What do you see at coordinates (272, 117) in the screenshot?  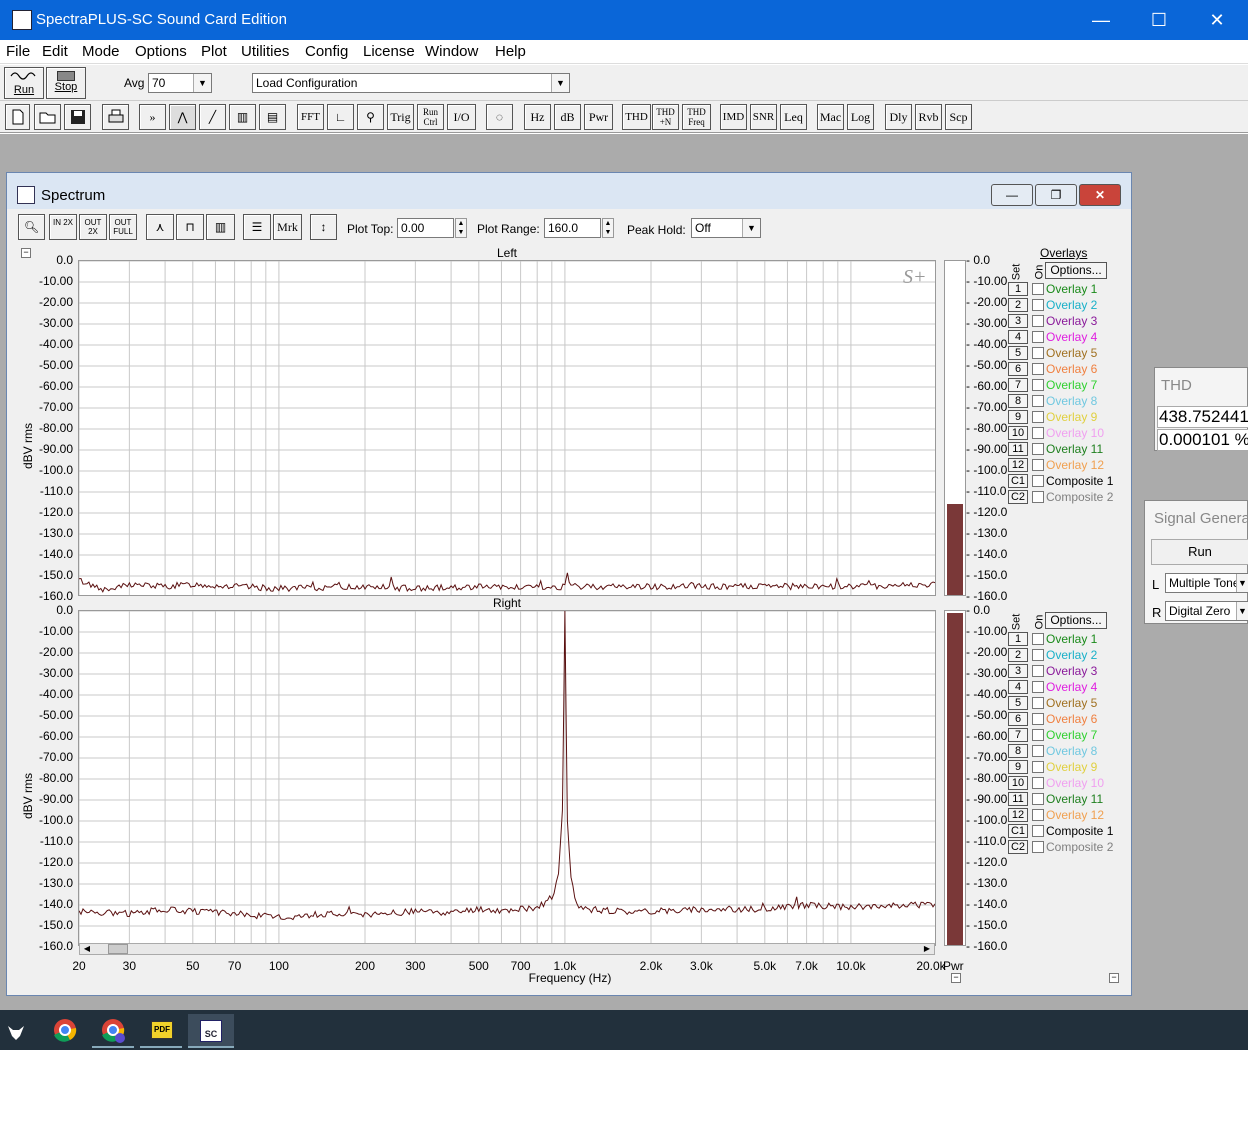 I see `3d-surface-button: ▤` at bounding box center [272, 117].